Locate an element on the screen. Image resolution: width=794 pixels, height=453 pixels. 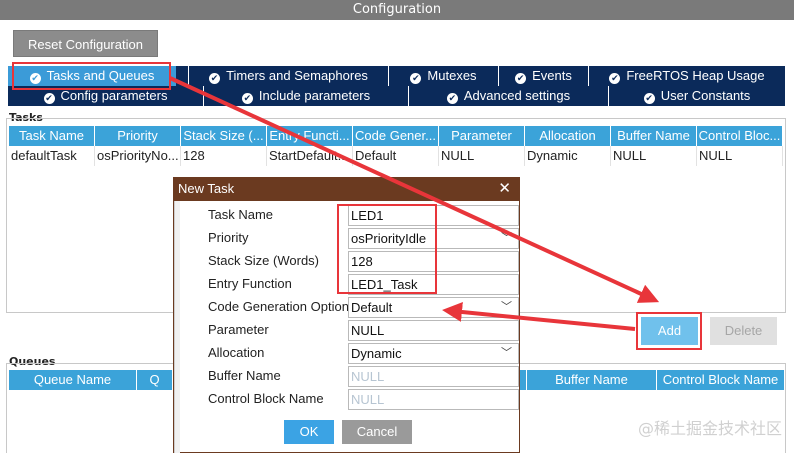
tab-mutexes: ✔ Mutexes is located at coordinates (443, 76).